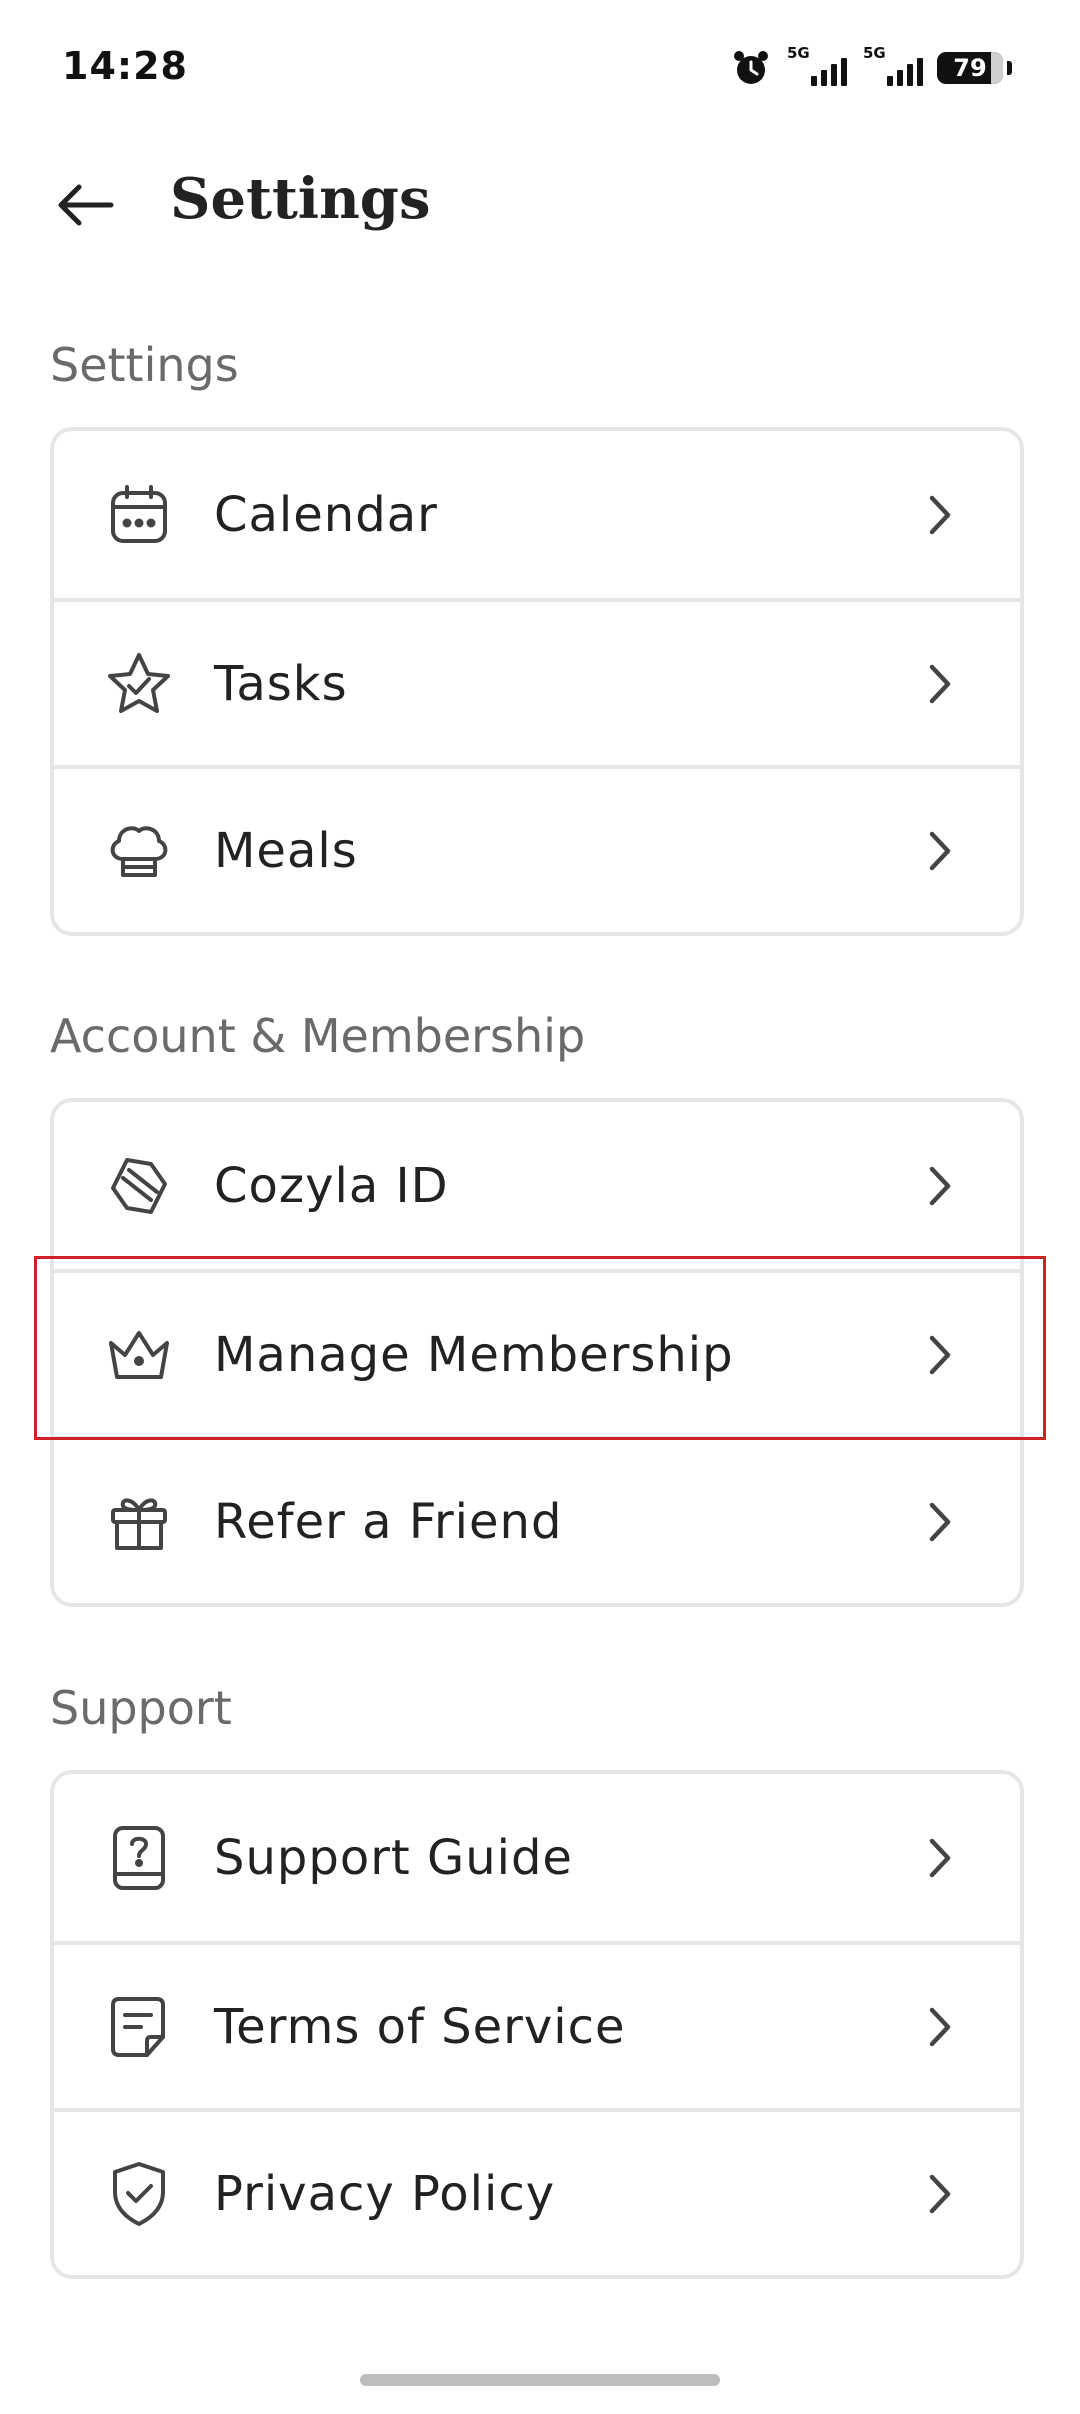  I want to click on settings-item-meals: Meals, so click(537, 848).